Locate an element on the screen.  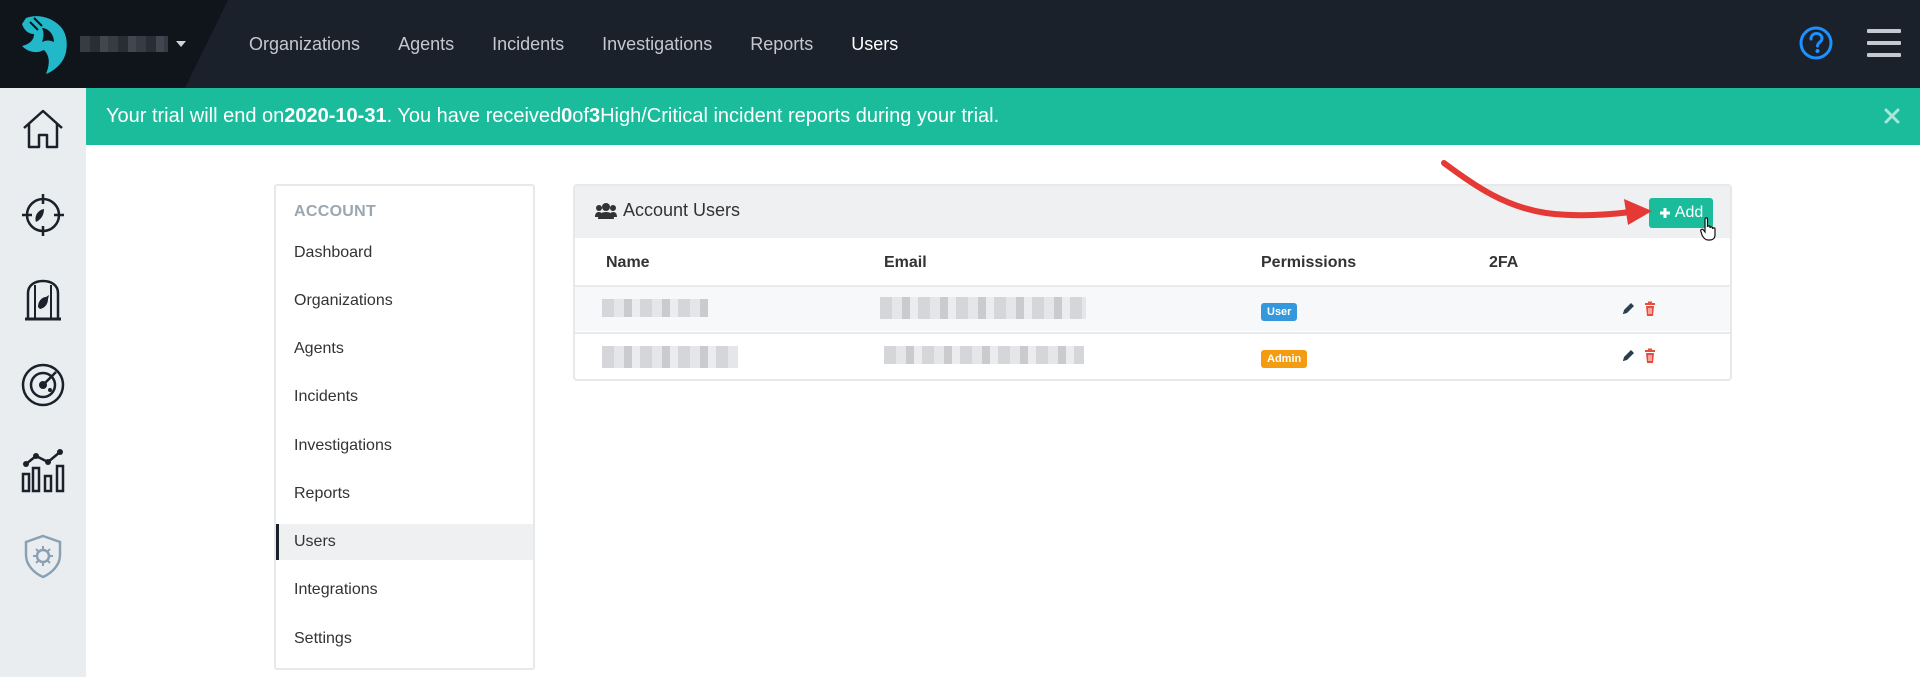
radar-icon is located at coordinates (43, 385).